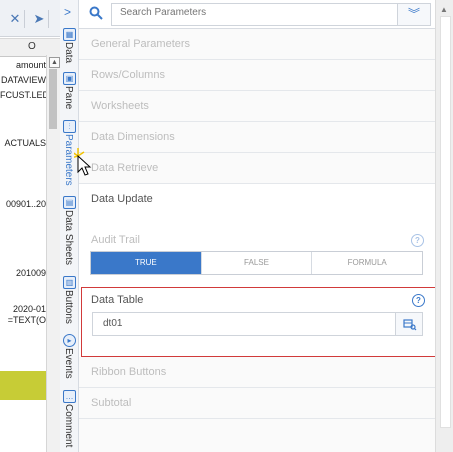  Describe the element at coordinates (120, 106) in the screenshot. I see `section-title: Worksheets` at that location.